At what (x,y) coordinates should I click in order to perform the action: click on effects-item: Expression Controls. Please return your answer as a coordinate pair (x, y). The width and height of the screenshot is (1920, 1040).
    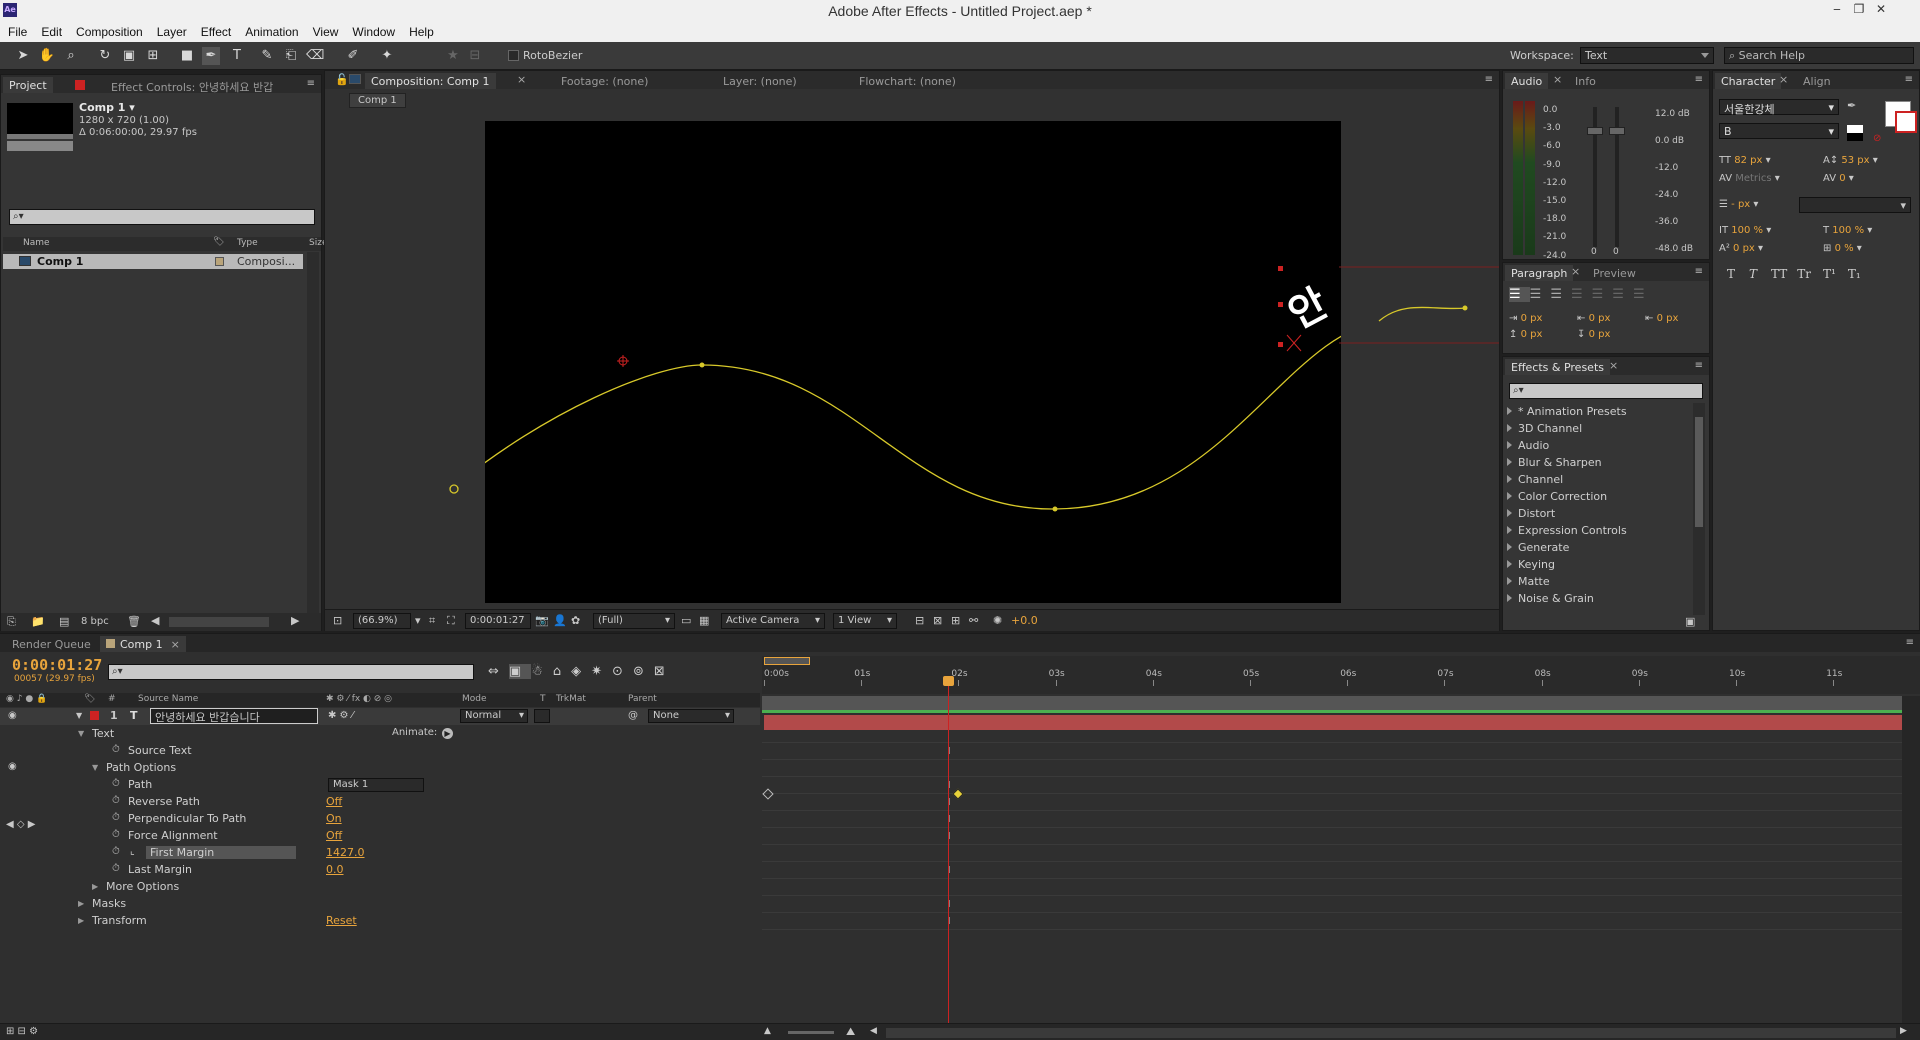
    Looking at the image, I should click on (1596, 532).